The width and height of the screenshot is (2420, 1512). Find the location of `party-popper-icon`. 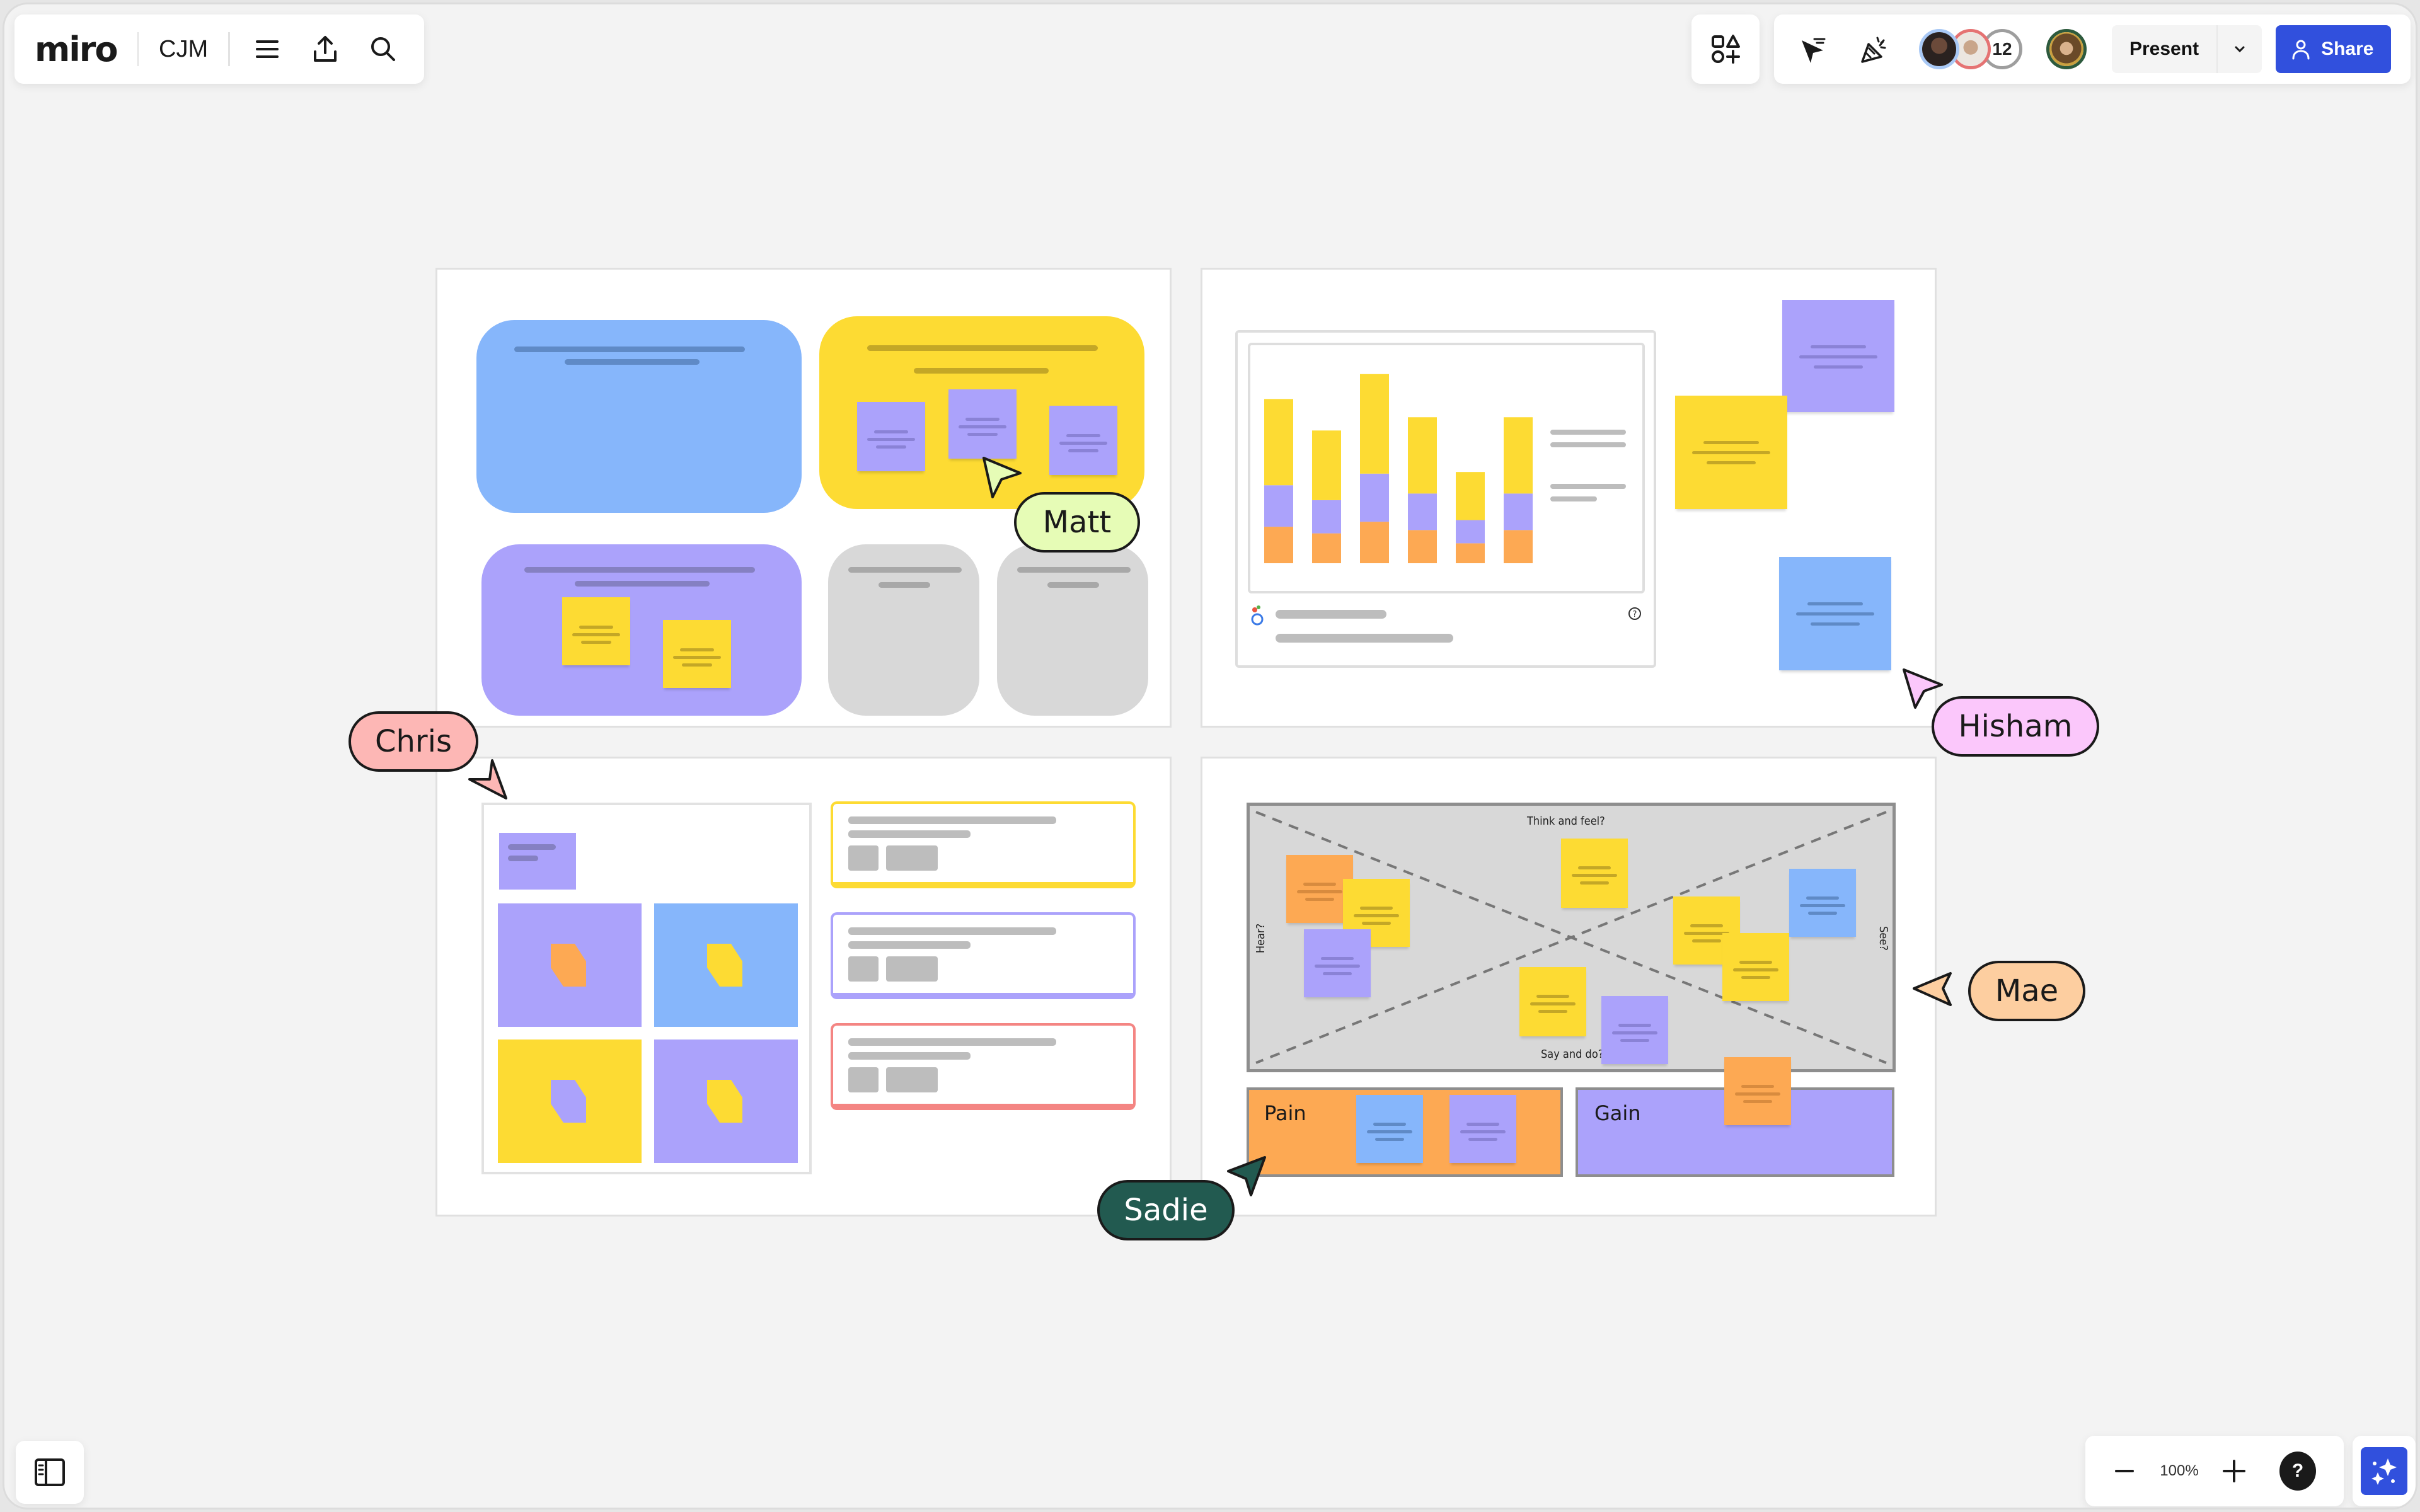

party-popper-icon is located at coordinates (1873, 49).